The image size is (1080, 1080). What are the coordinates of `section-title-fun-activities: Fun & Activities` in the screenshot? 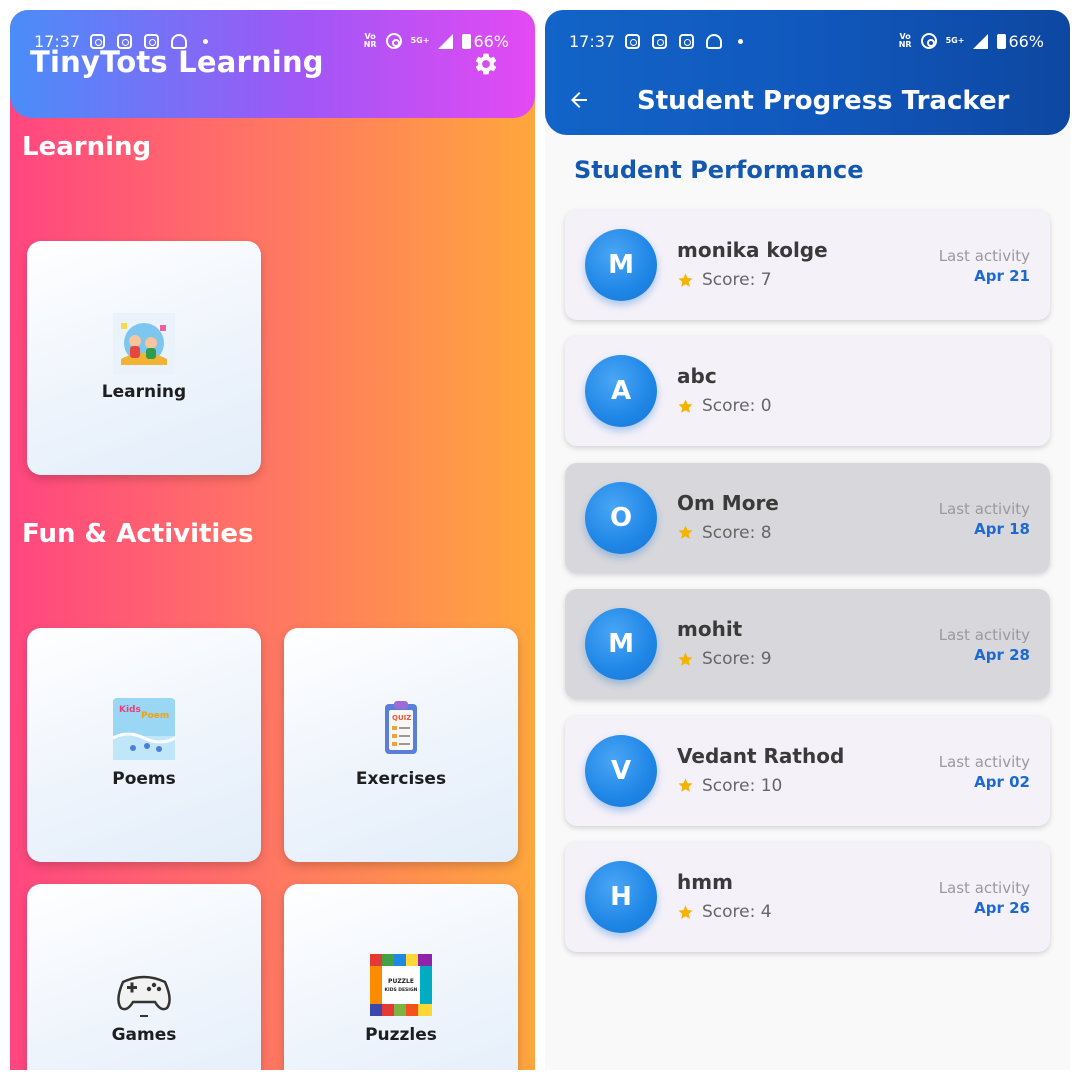 It's located at (138, 534).